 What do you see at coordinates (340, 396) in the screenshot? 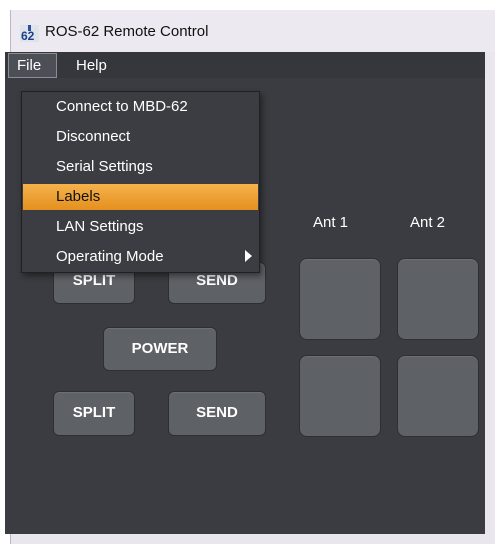
I see `ant1-bottom-tile` at bounding box center [340, 396].